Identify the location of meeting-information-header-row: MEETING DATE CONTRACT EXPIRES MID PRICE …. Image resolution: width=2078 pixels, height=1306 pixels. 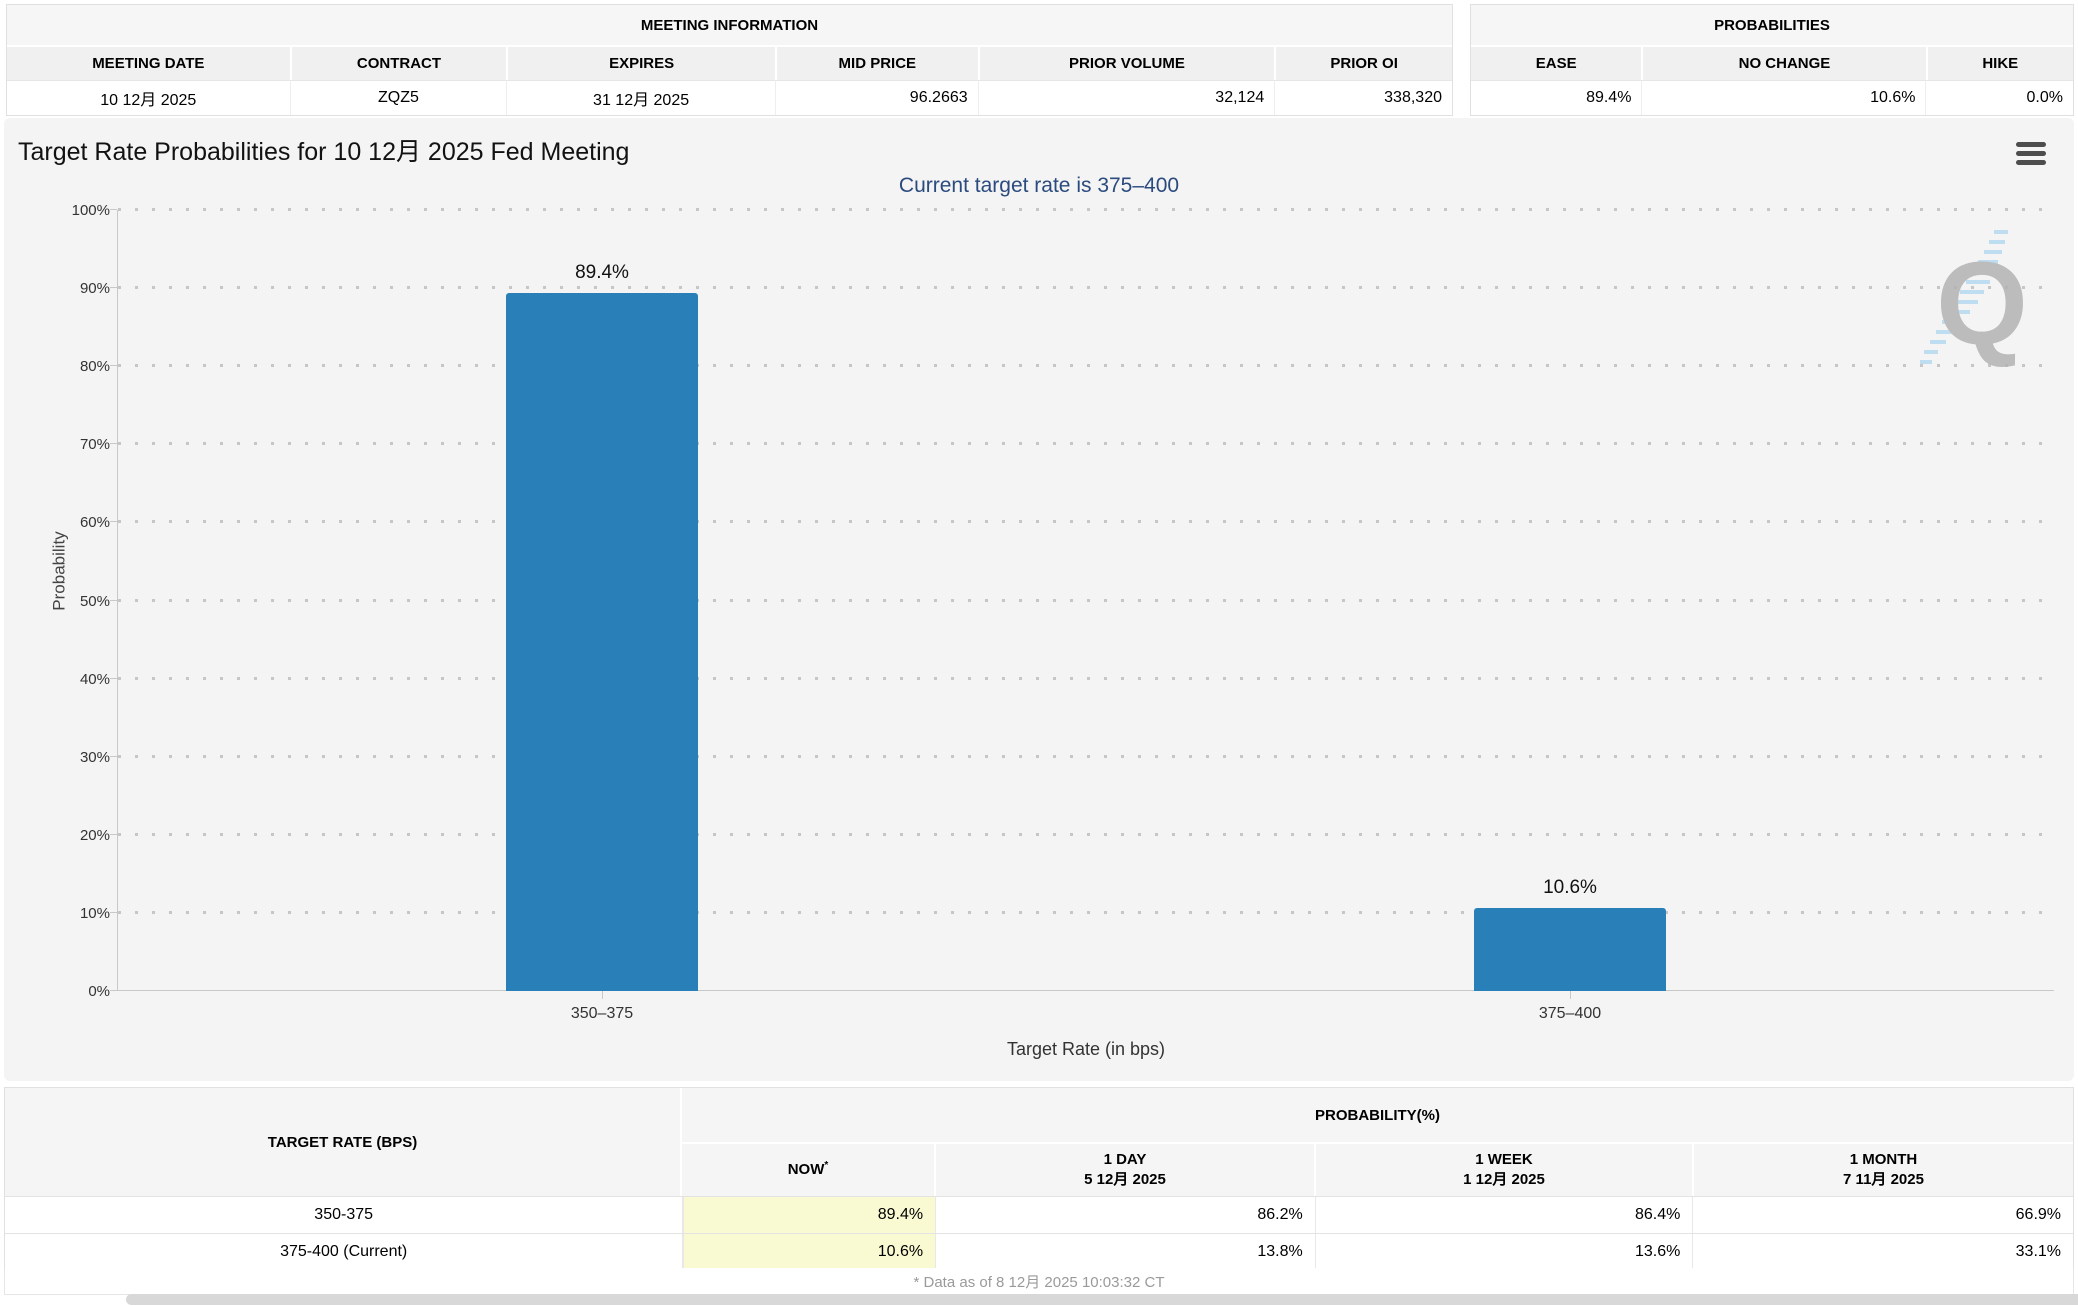
(729, 63).